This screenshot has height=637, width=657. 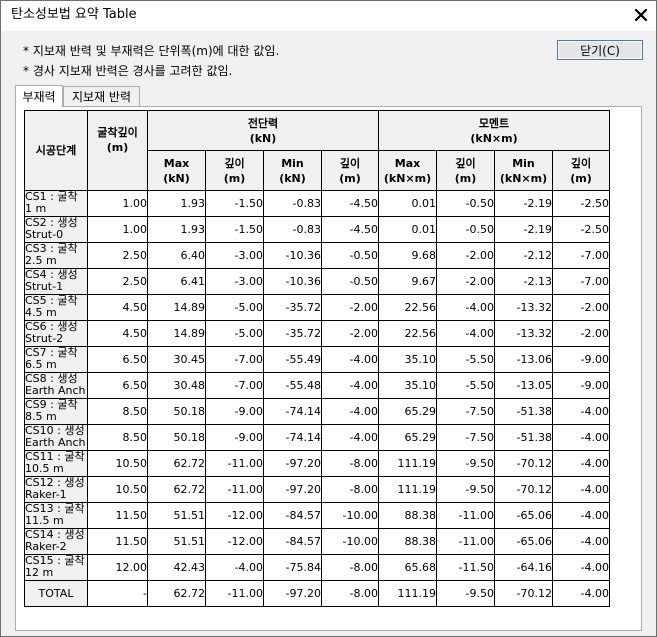 What do you see at coordinates (465, 170) in the screenshot?
I see `header-moment-max-depth: 깊이 (m)` at bounding box center [465, 170].